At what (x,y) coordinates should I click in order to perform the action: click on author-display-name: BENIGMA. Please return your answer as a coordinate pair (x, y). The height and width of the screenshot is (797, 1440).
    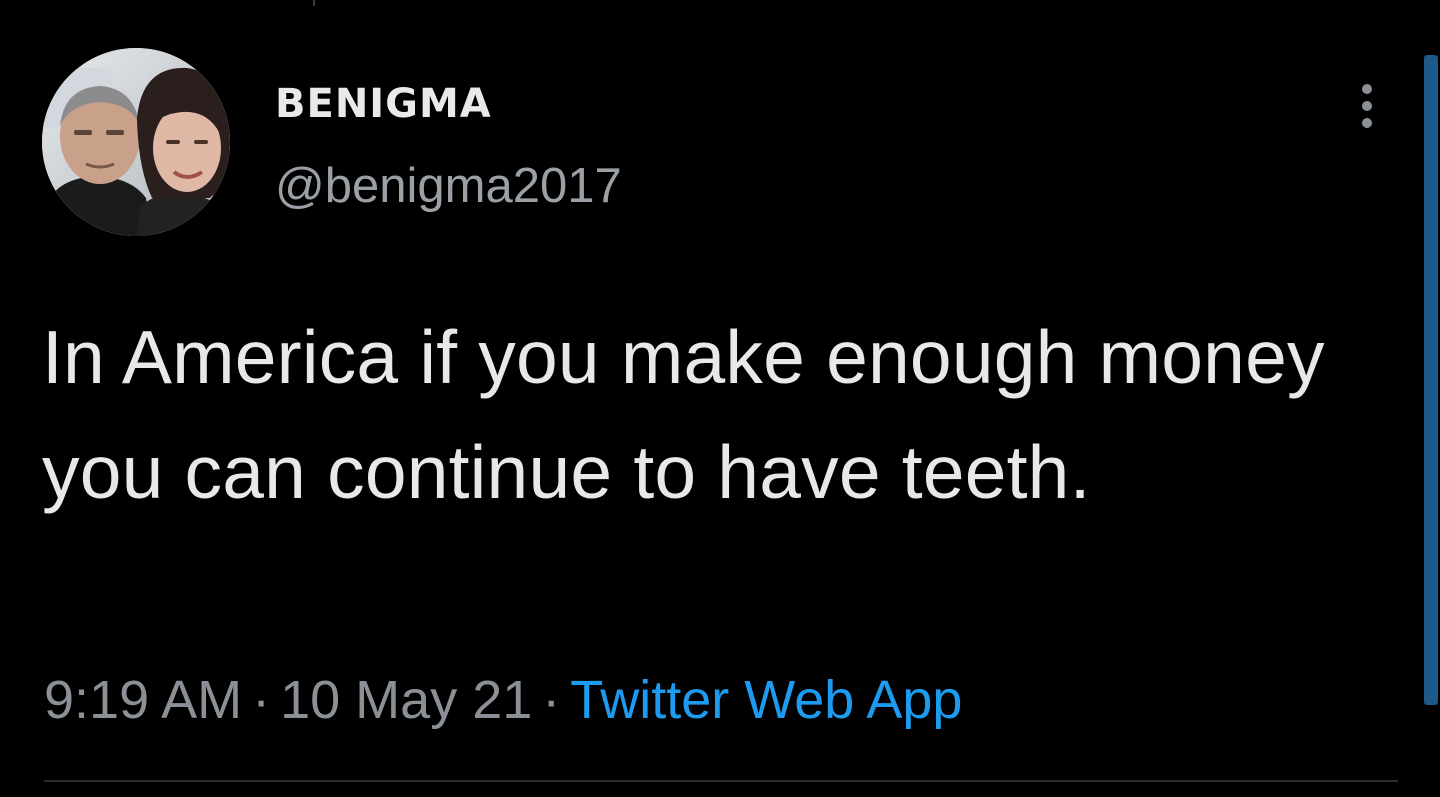
    Looking at the image, I should click on (448, 104).